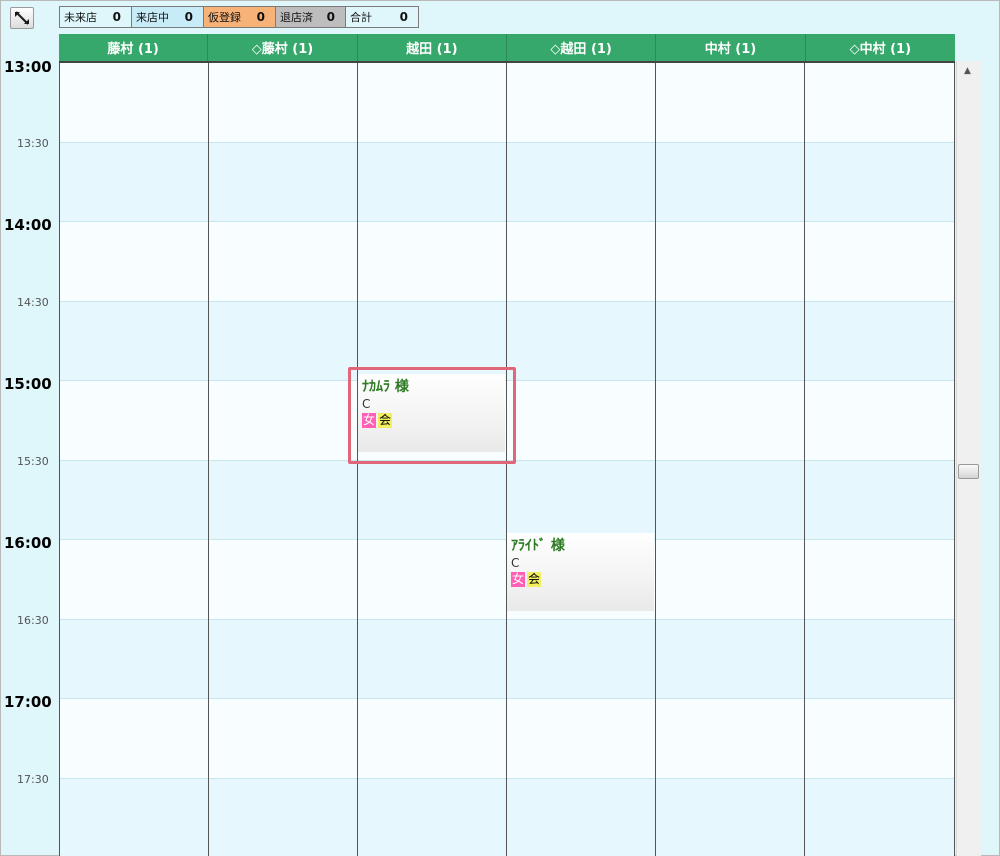 Image resolution: width=1000 pixels, height=856 pixels. I want to click on expand-button, so click(22, 18).